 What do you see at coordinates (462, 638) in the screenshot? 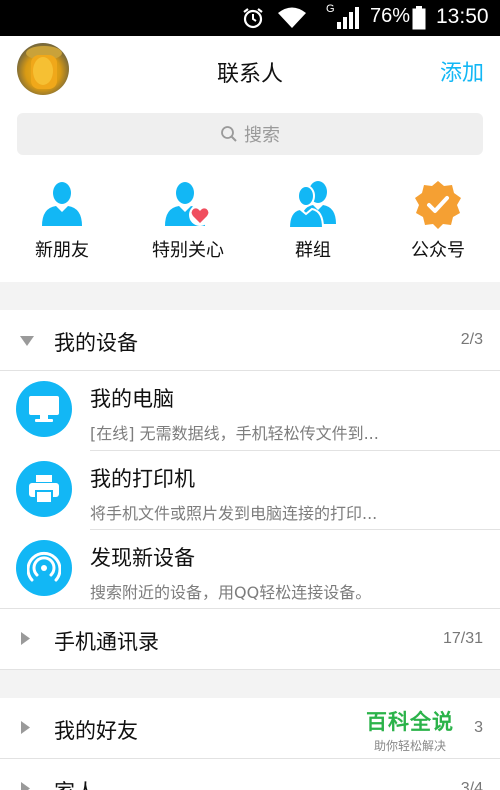
I see `group-count: 17/31` at bounding box center [462, 638].